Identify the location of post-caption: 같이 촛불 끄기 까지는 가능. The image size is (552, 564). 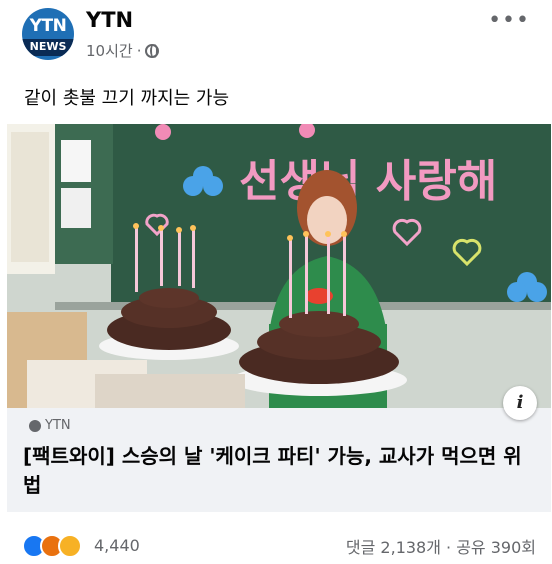
(127, 98).